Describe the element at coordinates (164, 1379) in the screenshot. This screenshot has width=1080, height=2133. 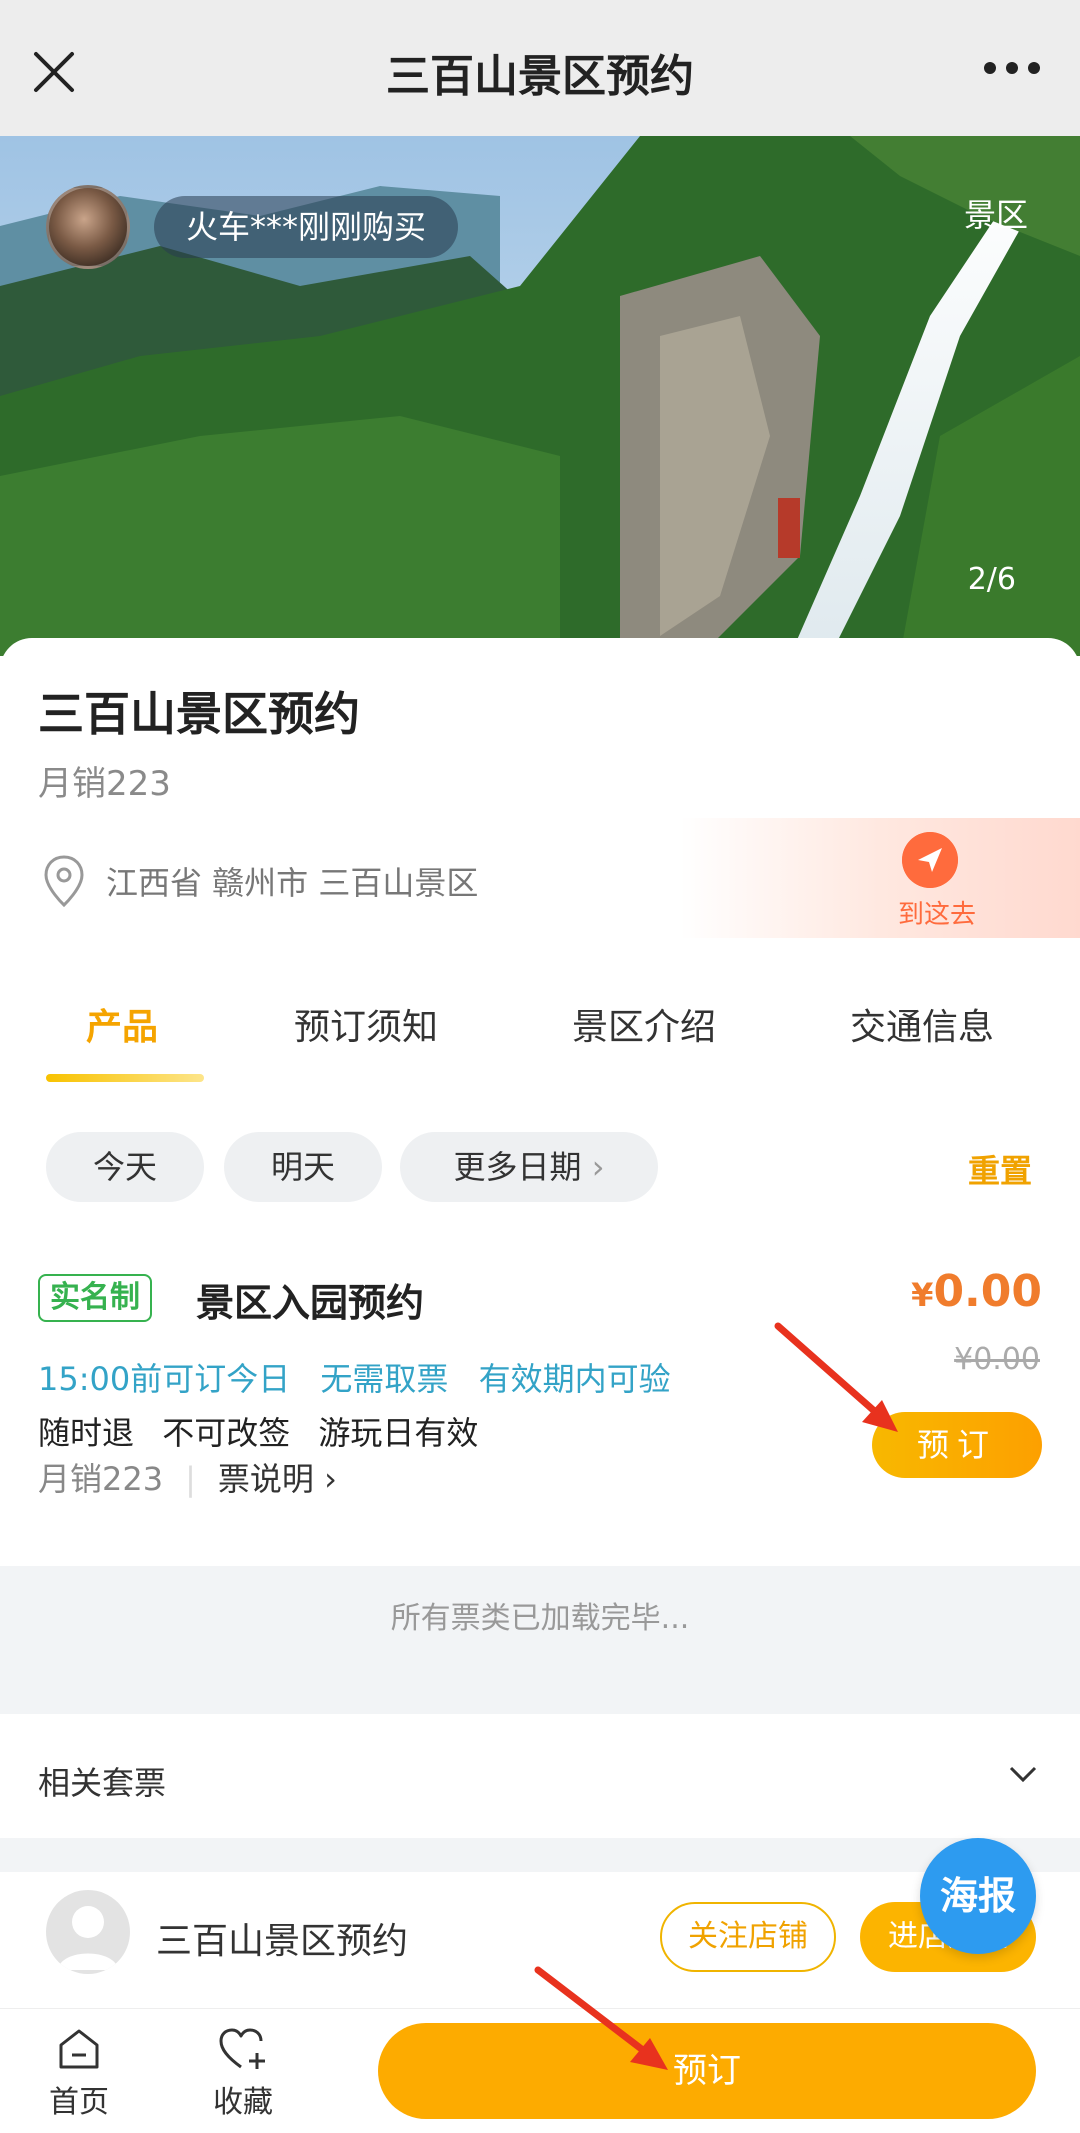
I see `feature-tag: 15:00前可订今日` at that location.